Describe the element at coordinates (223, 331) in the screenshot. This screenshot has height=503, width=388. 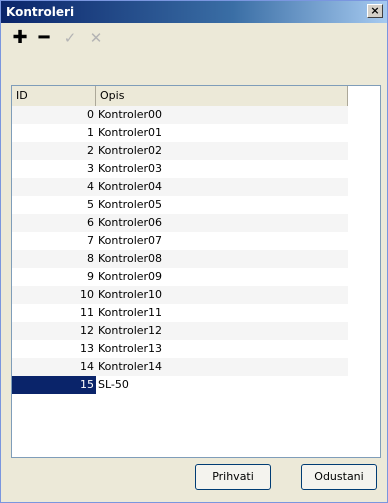
I see `cell-opis: Kontroler12` at that location.